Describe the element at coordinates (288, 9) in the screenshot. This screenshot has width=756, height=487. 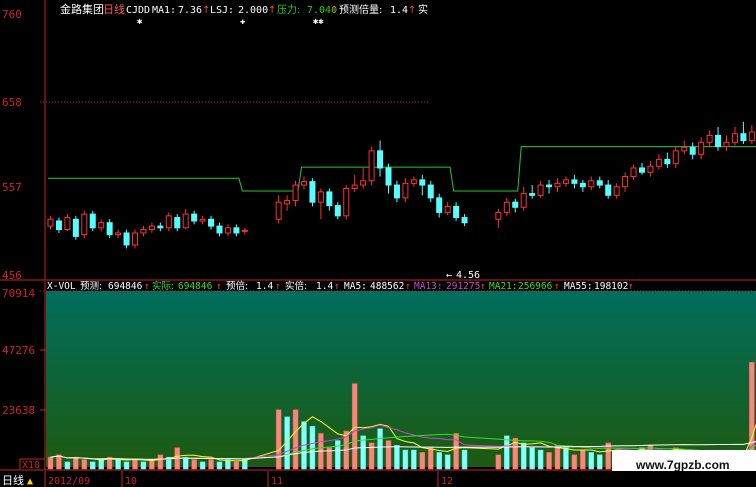
I see `indicator-pressure-label: 压力:` at that location.